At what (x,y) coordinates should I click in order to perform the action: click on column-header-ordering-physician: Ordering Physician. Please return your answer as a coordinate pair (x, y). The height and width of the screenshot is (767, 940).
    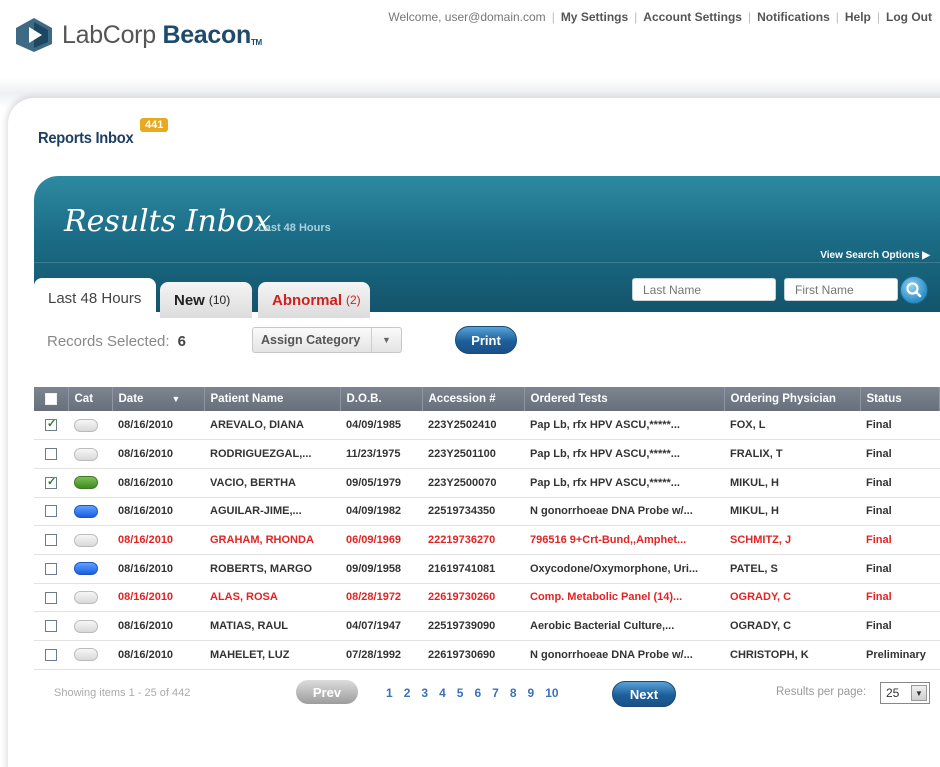
    Looking at the image, I should click on (792, 399).